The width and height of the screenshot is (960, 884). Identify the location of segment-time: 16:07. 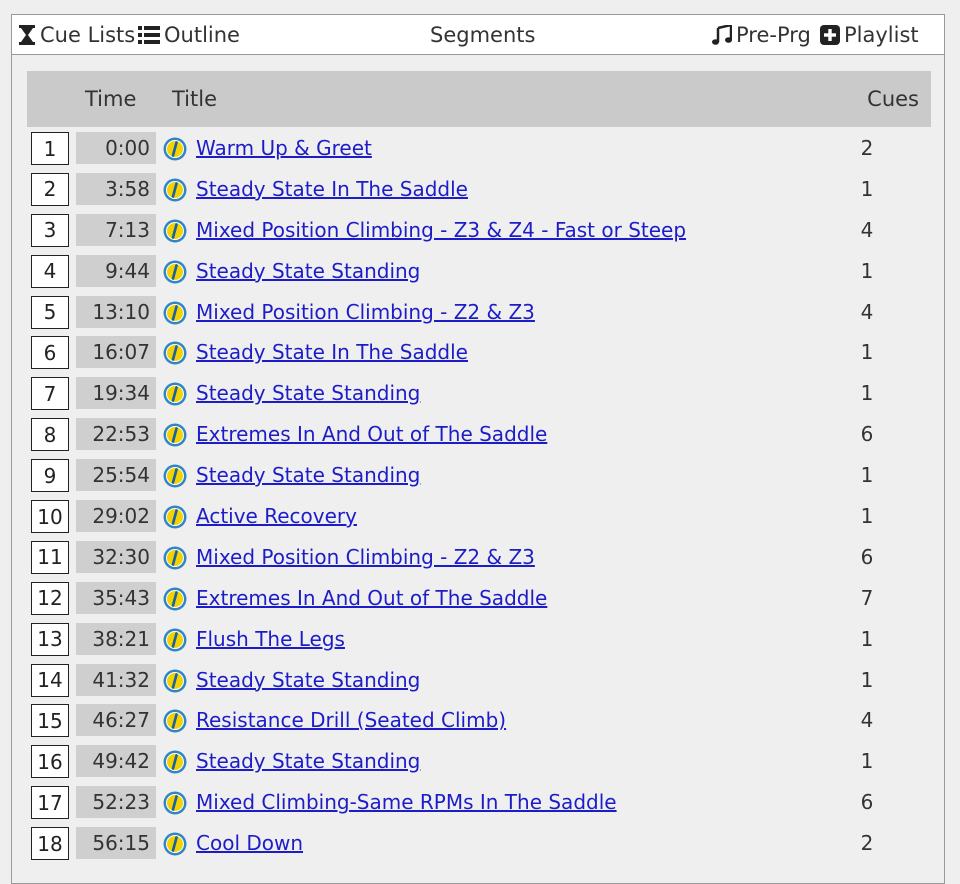
(116, 352).